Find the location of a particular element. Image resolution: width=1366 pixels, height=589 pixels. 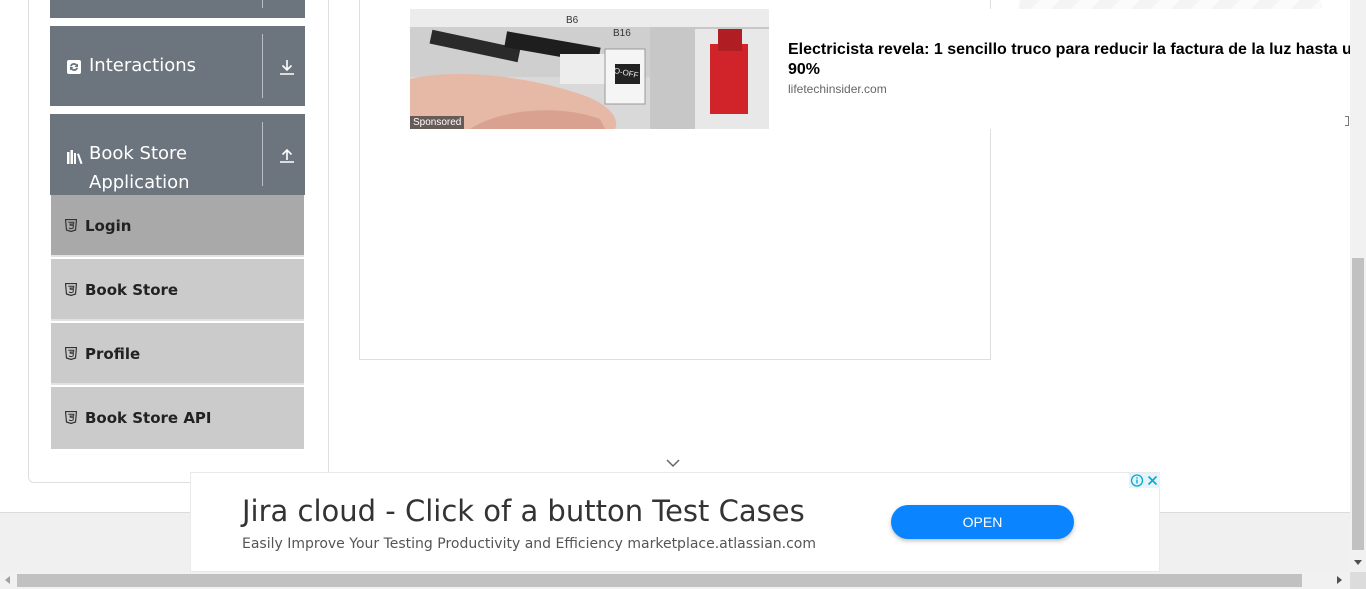

menu-item-login: Login is located at coordinates (177, 226).